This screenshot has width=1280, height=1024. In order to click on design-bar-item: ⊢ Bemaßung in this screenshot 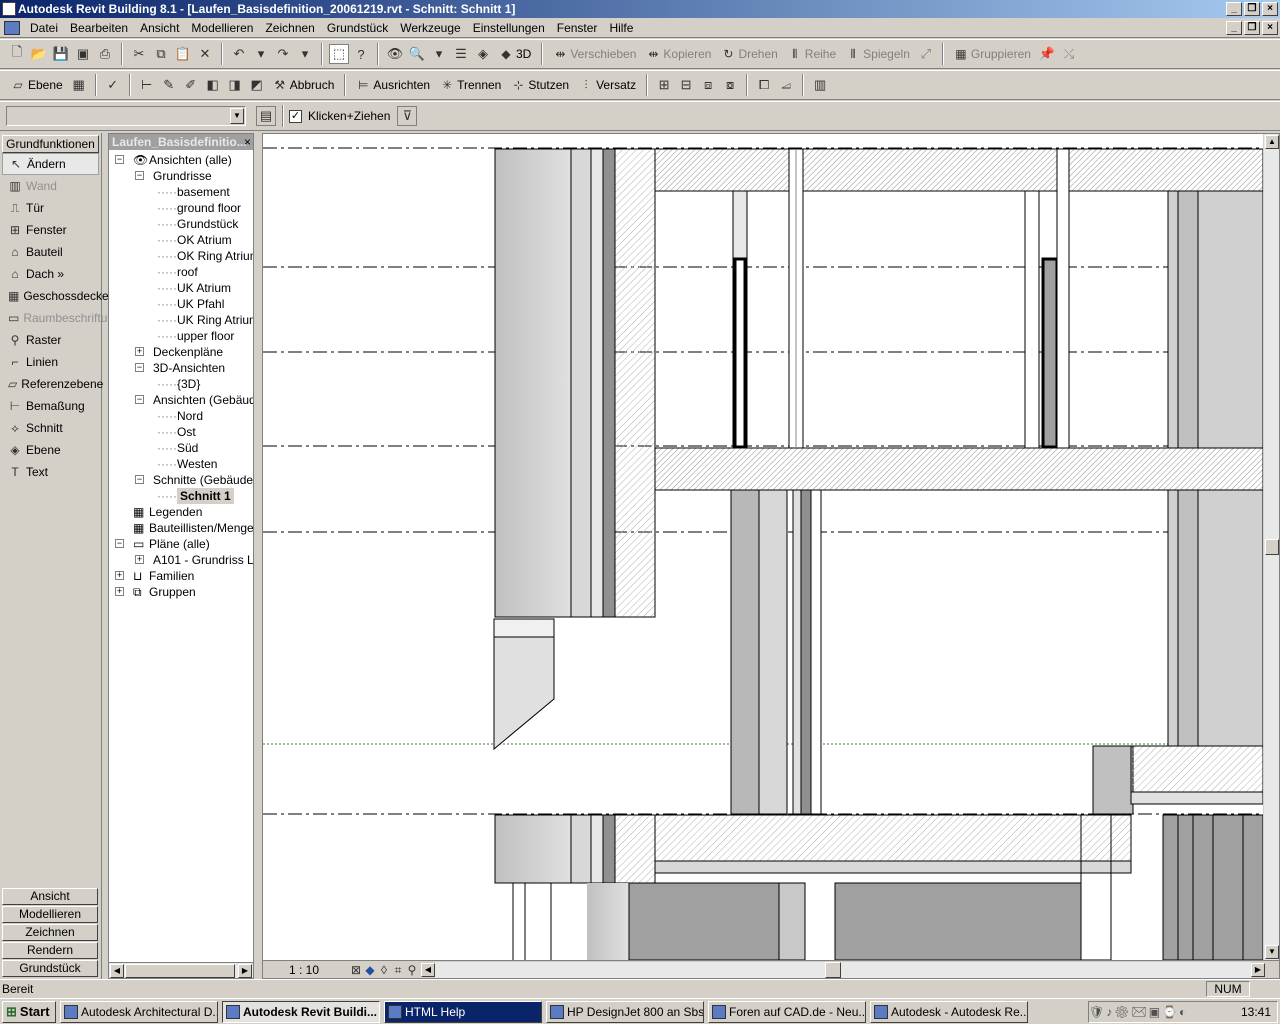, I will do `click(50, 406)`.